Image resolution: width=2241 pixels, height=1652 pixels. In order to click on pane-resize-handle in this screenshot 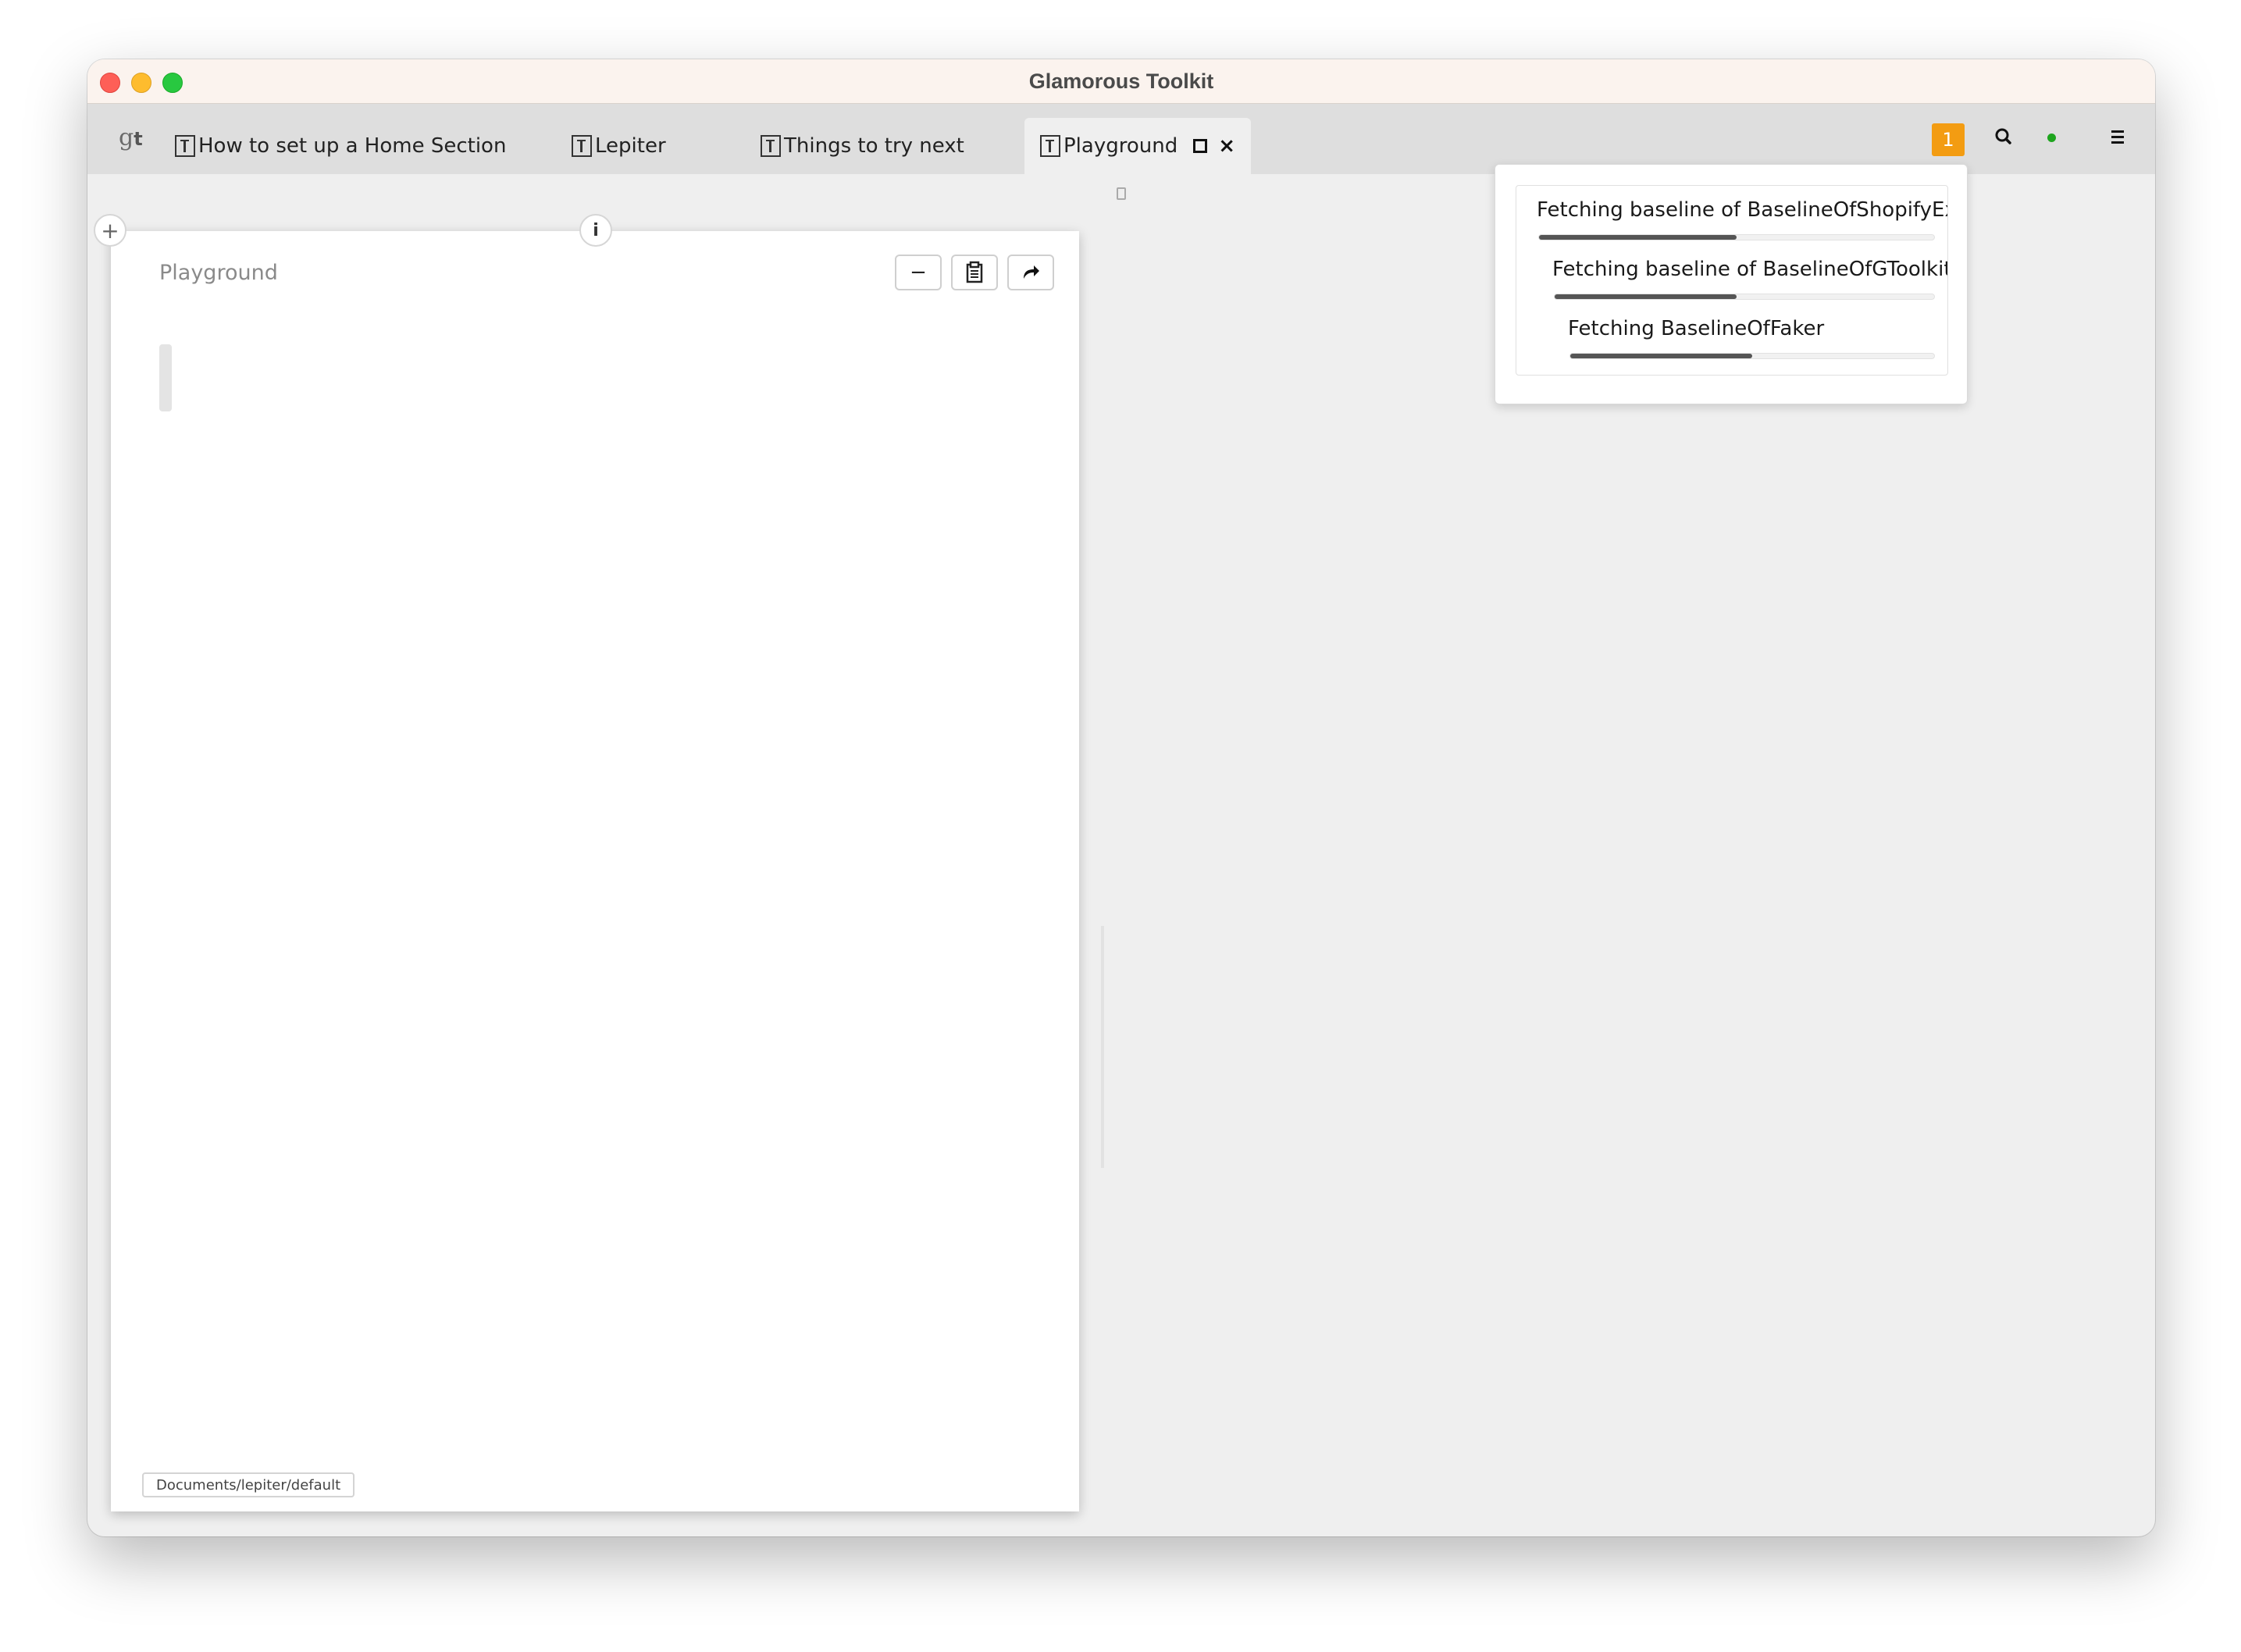, I will do `click(1121, 194)`.